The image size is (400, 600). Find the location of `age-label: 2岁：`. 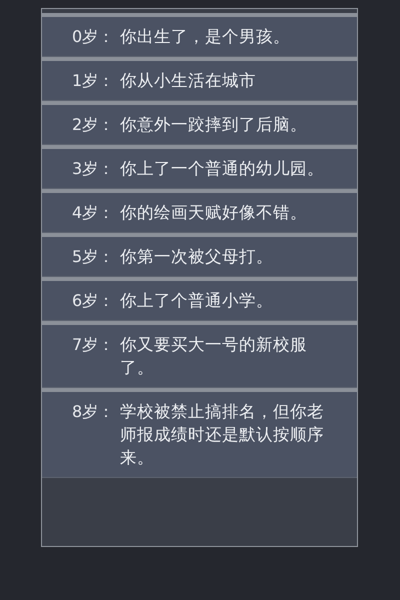

age-label: 2岁： is located at coordinates (94, 125).